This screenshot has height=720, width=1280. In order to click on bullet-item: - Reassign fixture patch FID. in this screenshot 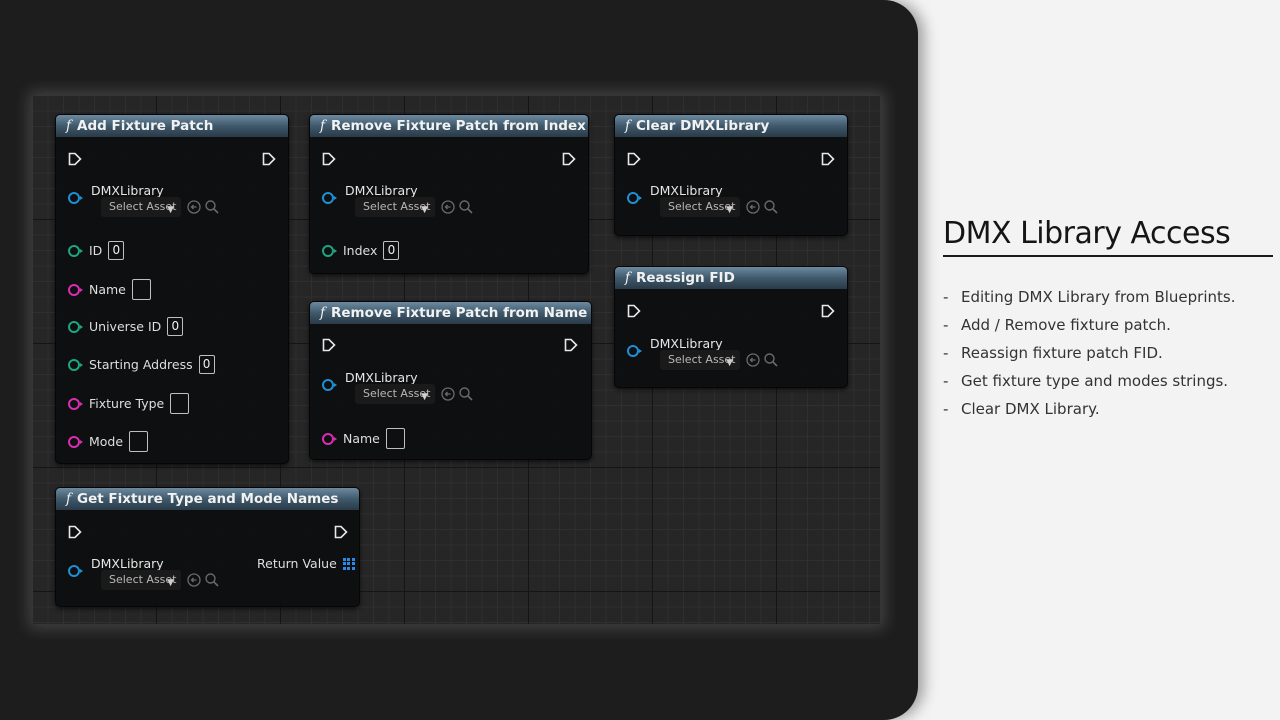, I will do `click(1053, 353)`.